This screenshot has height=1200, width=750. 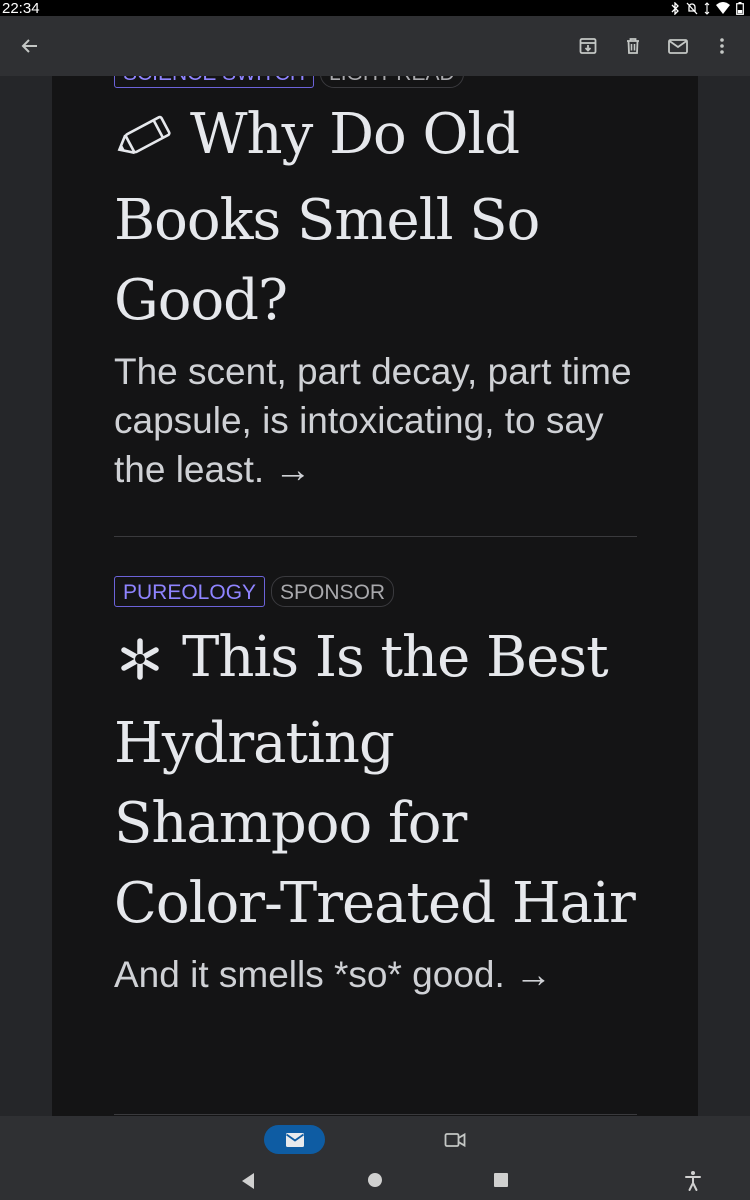 I want to click on left-gutter, so click(x=26, y=596).